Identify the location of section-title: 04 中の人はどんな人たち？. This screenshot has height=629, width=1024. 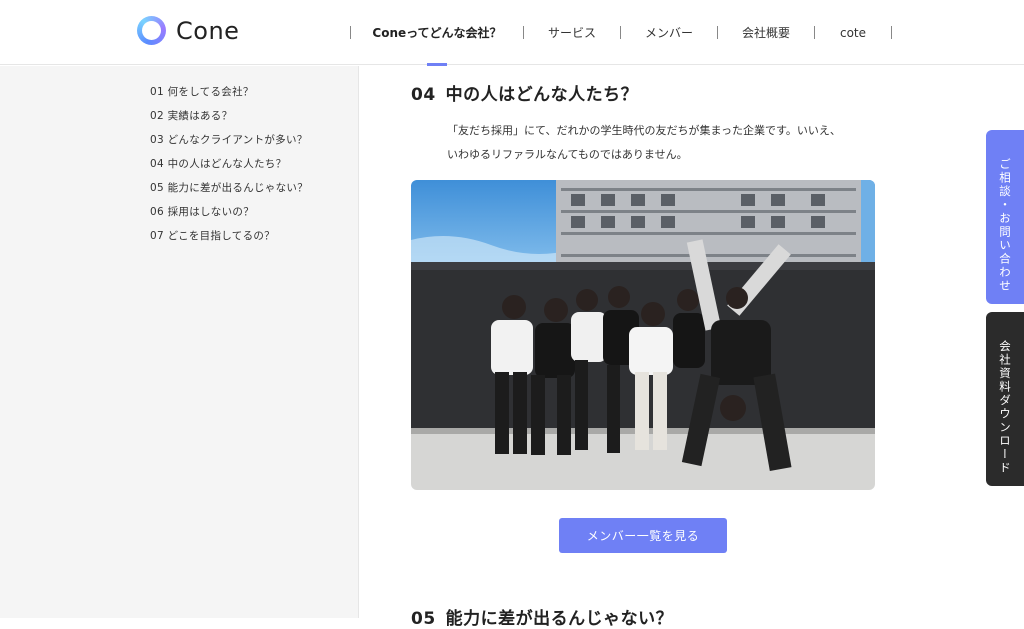
(524, 92).